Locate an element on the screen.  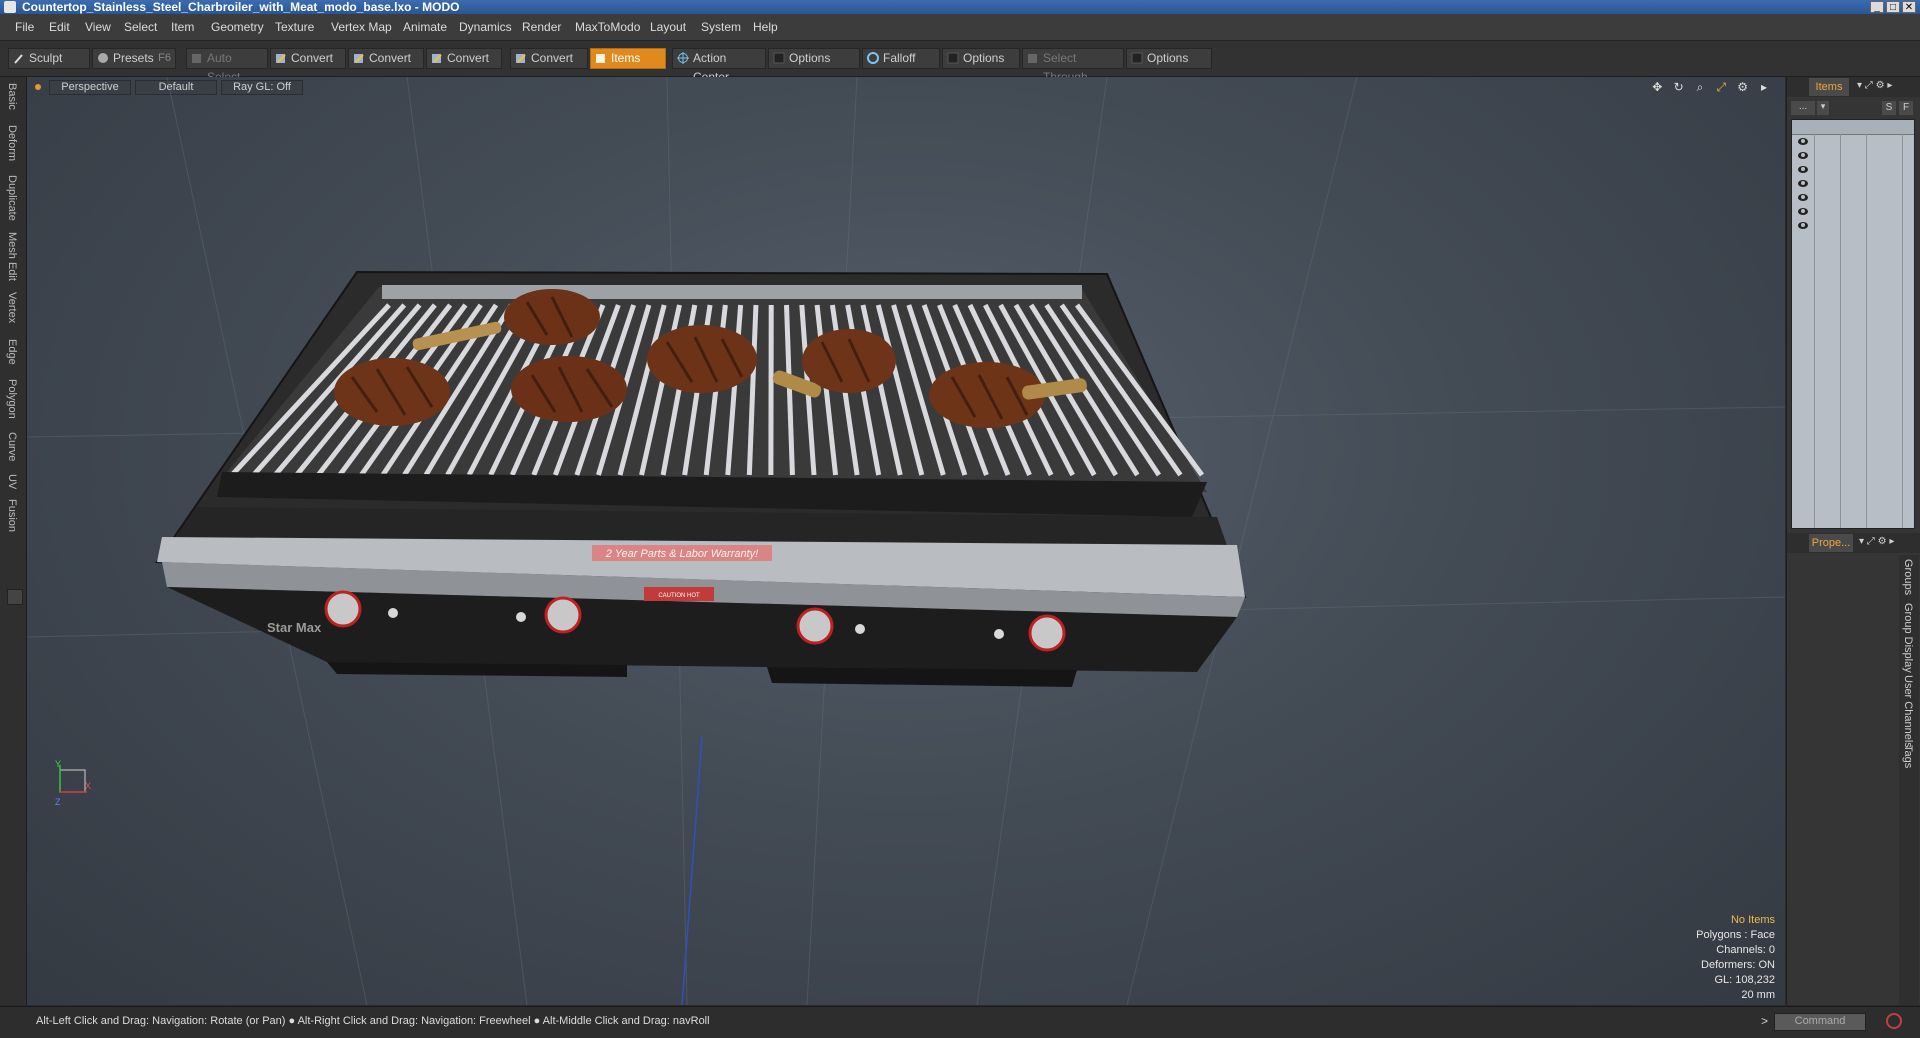
brush-icon is located at coordinates (19, 58).